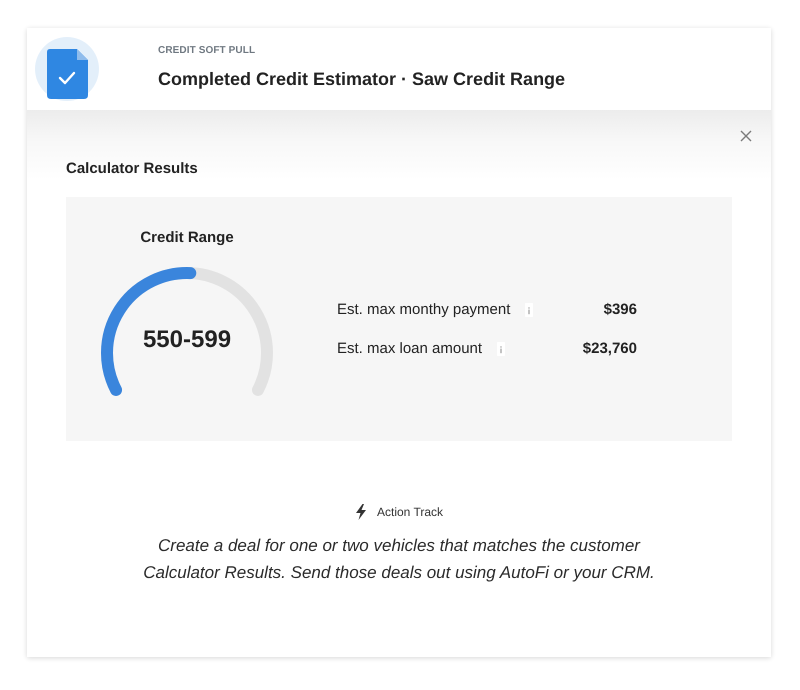  What do you see at coordinates (187, 238) in the screenshot?
I see `gauge-heading: Credit Range` at bounding box center [187, 238].